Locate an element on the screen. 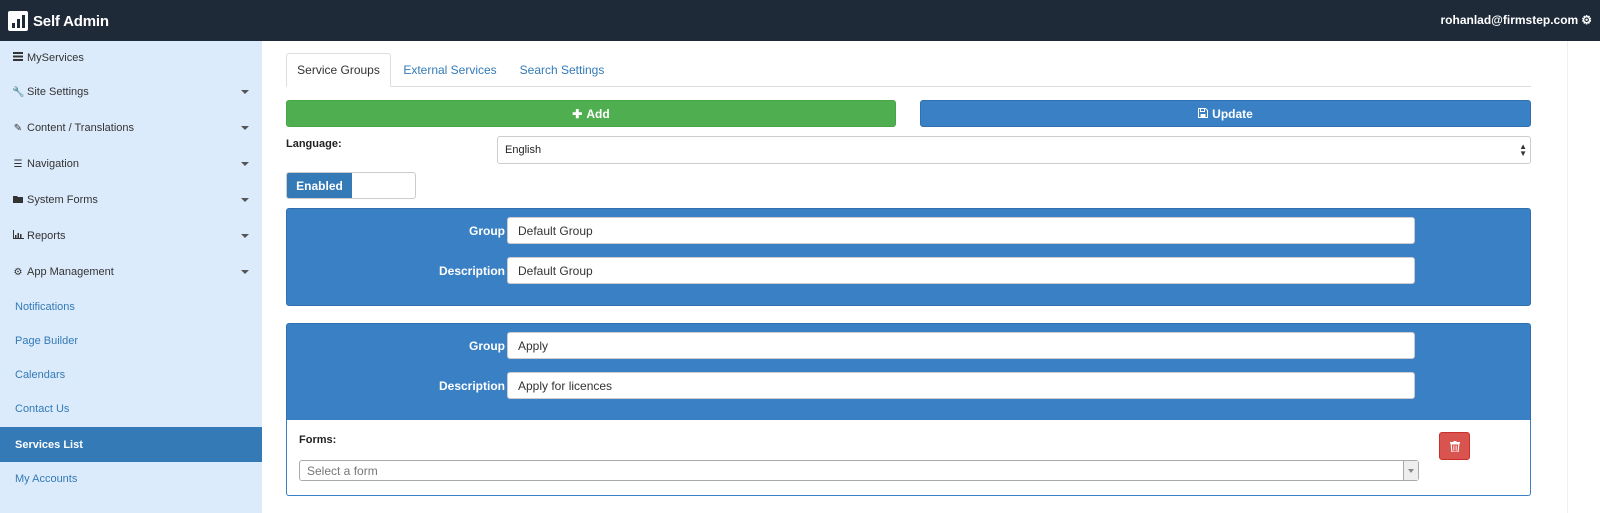 The height and width of the screenshot is (513, 1600). sidebar-item-system-forms: System Forms is located at coordinates (131, 200).